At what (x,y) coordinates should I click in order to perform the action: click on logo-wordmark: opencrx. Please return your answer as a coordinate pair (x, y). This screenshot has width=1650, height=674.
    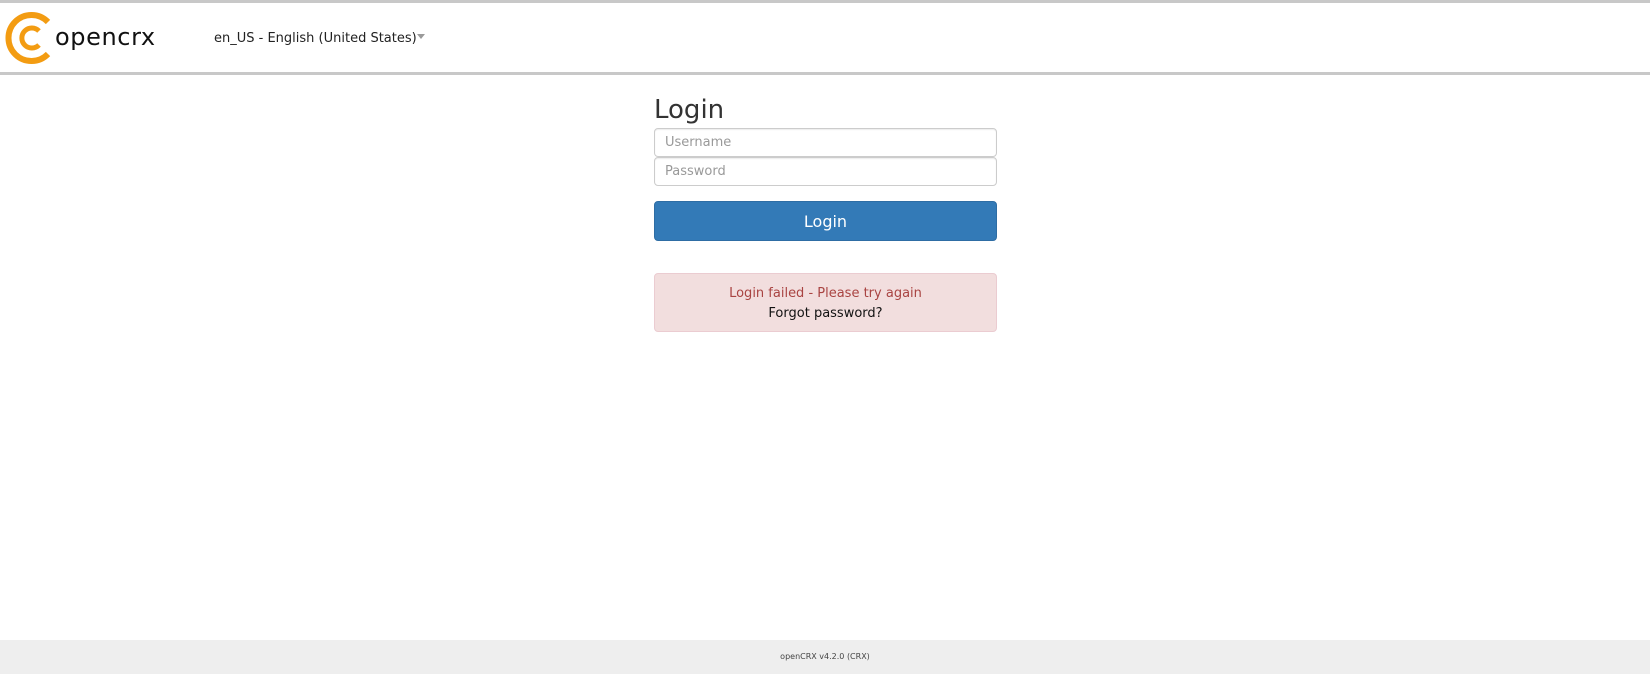
    Looking at the image, I should click on (105, 37).